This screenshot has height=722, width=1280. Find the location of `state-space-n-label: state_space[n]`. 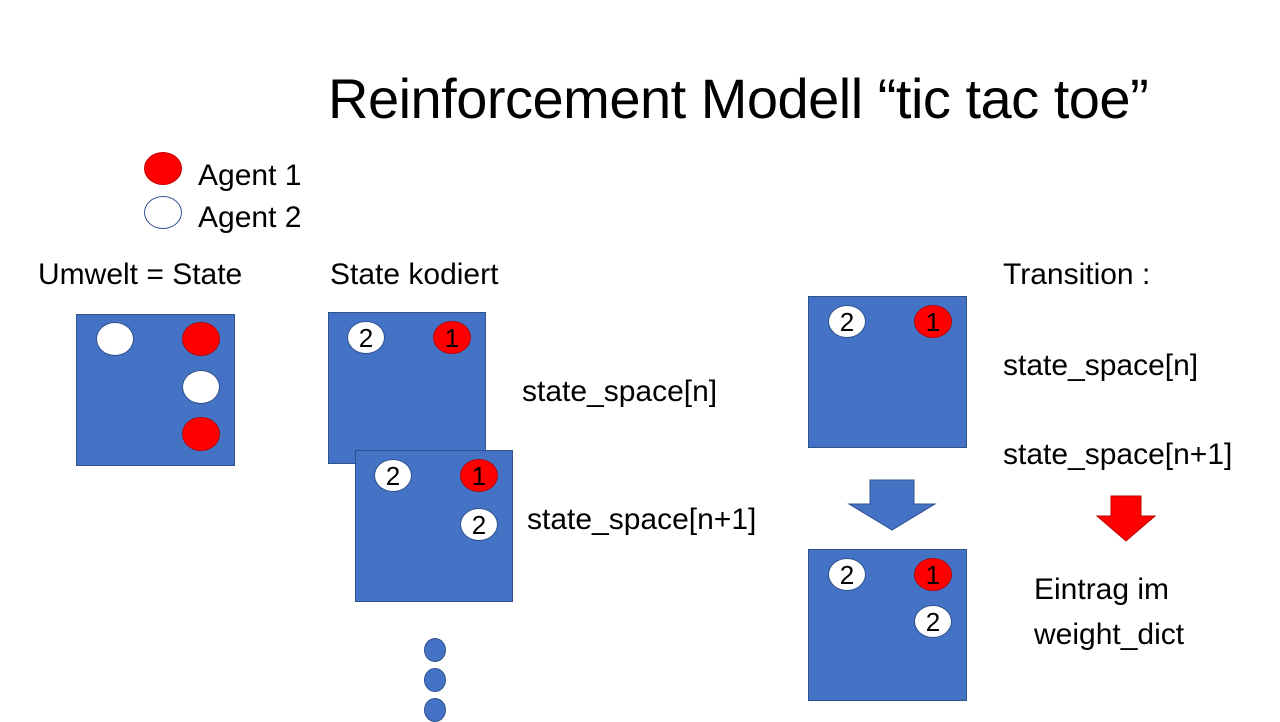

state-space-n-label: state_space[n] is located at coordinates (620, 391).